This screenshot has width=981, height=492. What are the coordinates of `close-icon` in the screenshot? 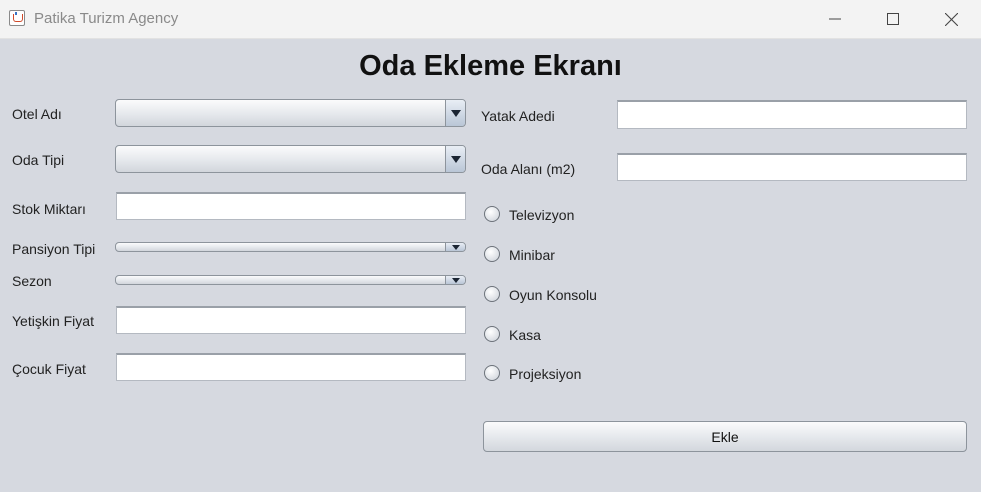 It's located at (951, 19).